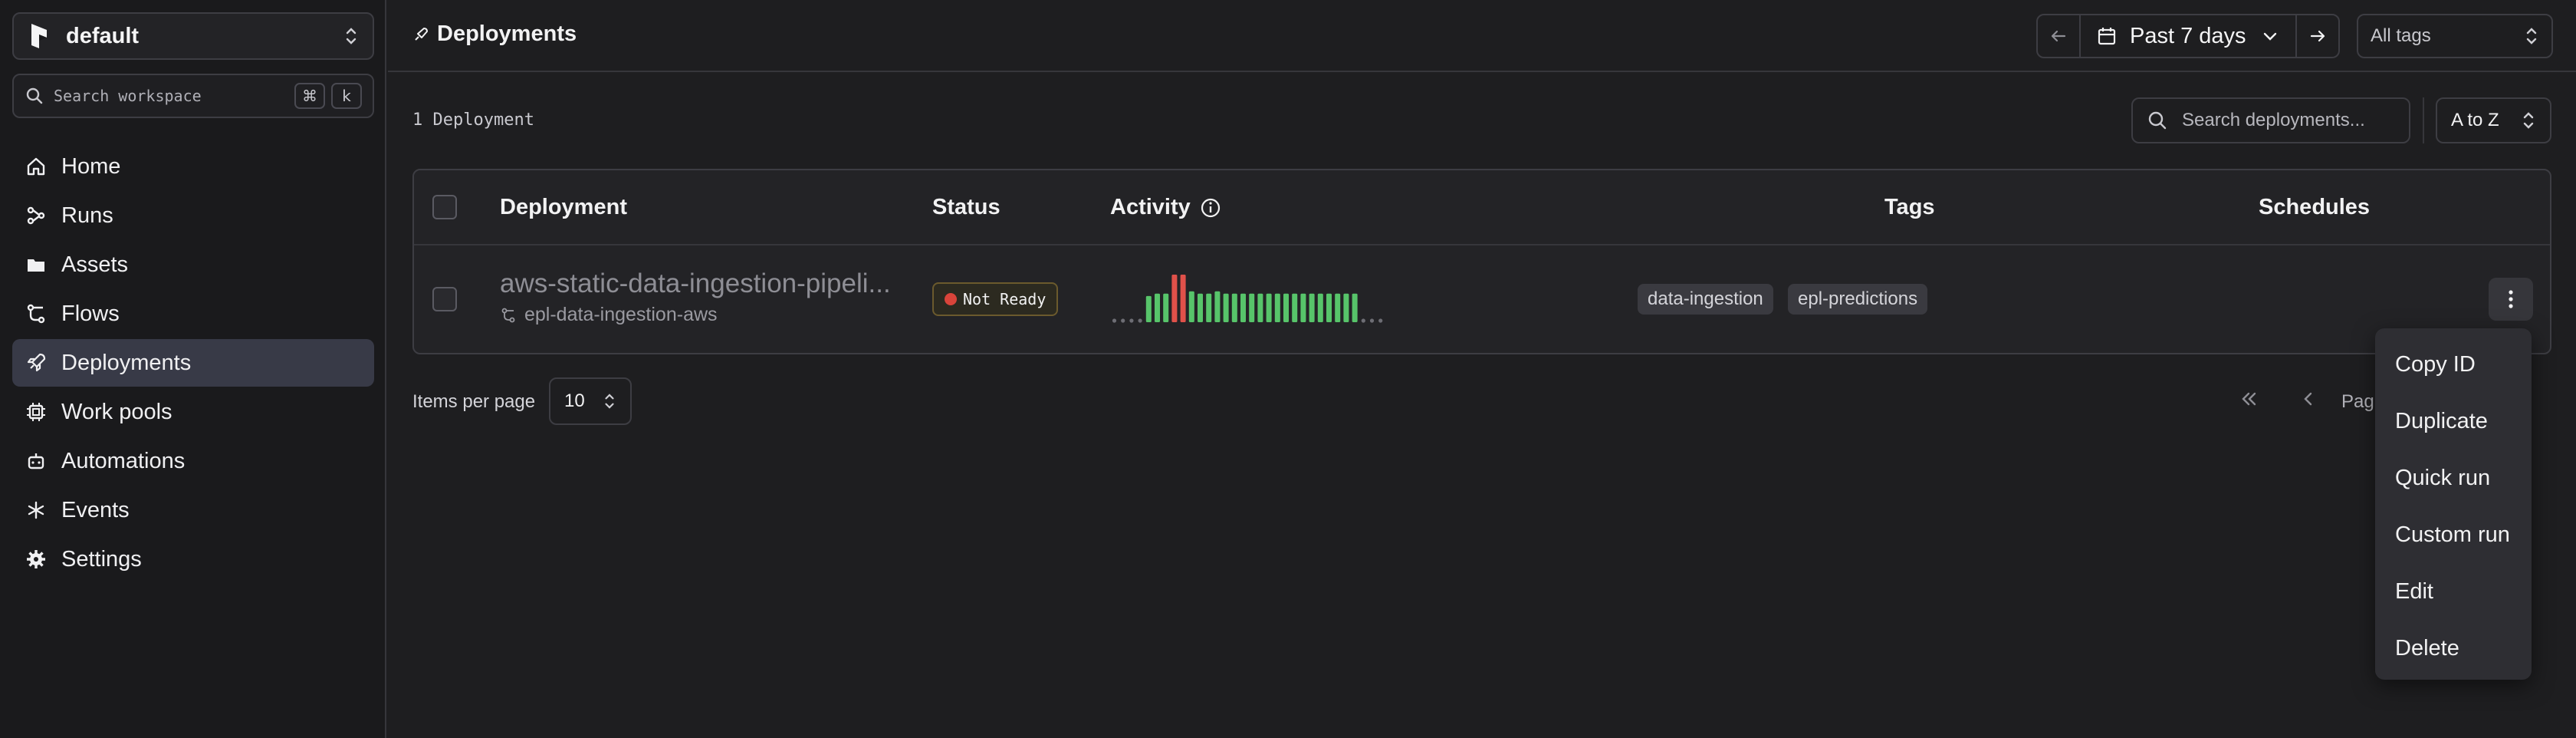 This screenshot has height=738, width=2576. I want to click on sidebar-item-work-pools: Work pools, so click(193, 412).